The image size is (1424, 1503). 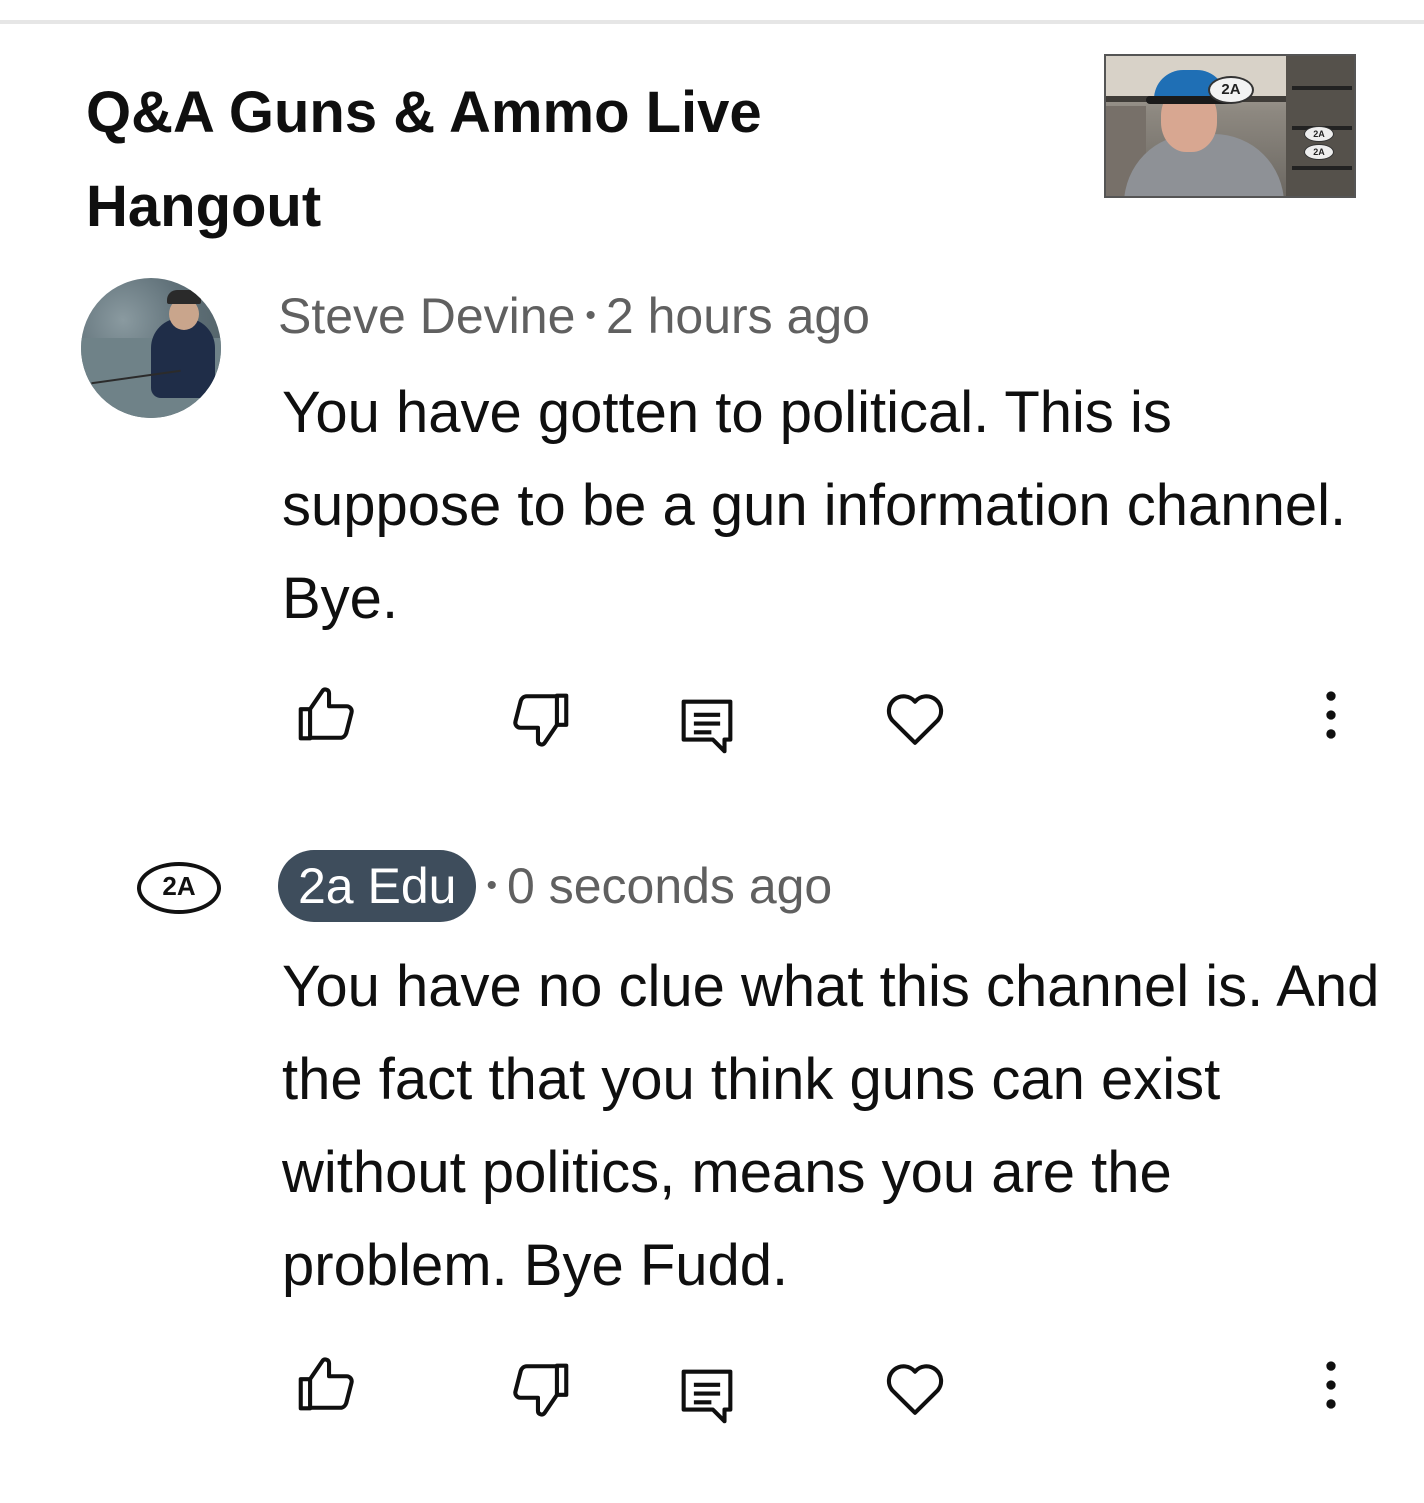 What do you see at coordinates (1230, 126) in the screenshot?
I see `video-thumbnail: 2A 2A 2A` at bounding box center [1230, 126].